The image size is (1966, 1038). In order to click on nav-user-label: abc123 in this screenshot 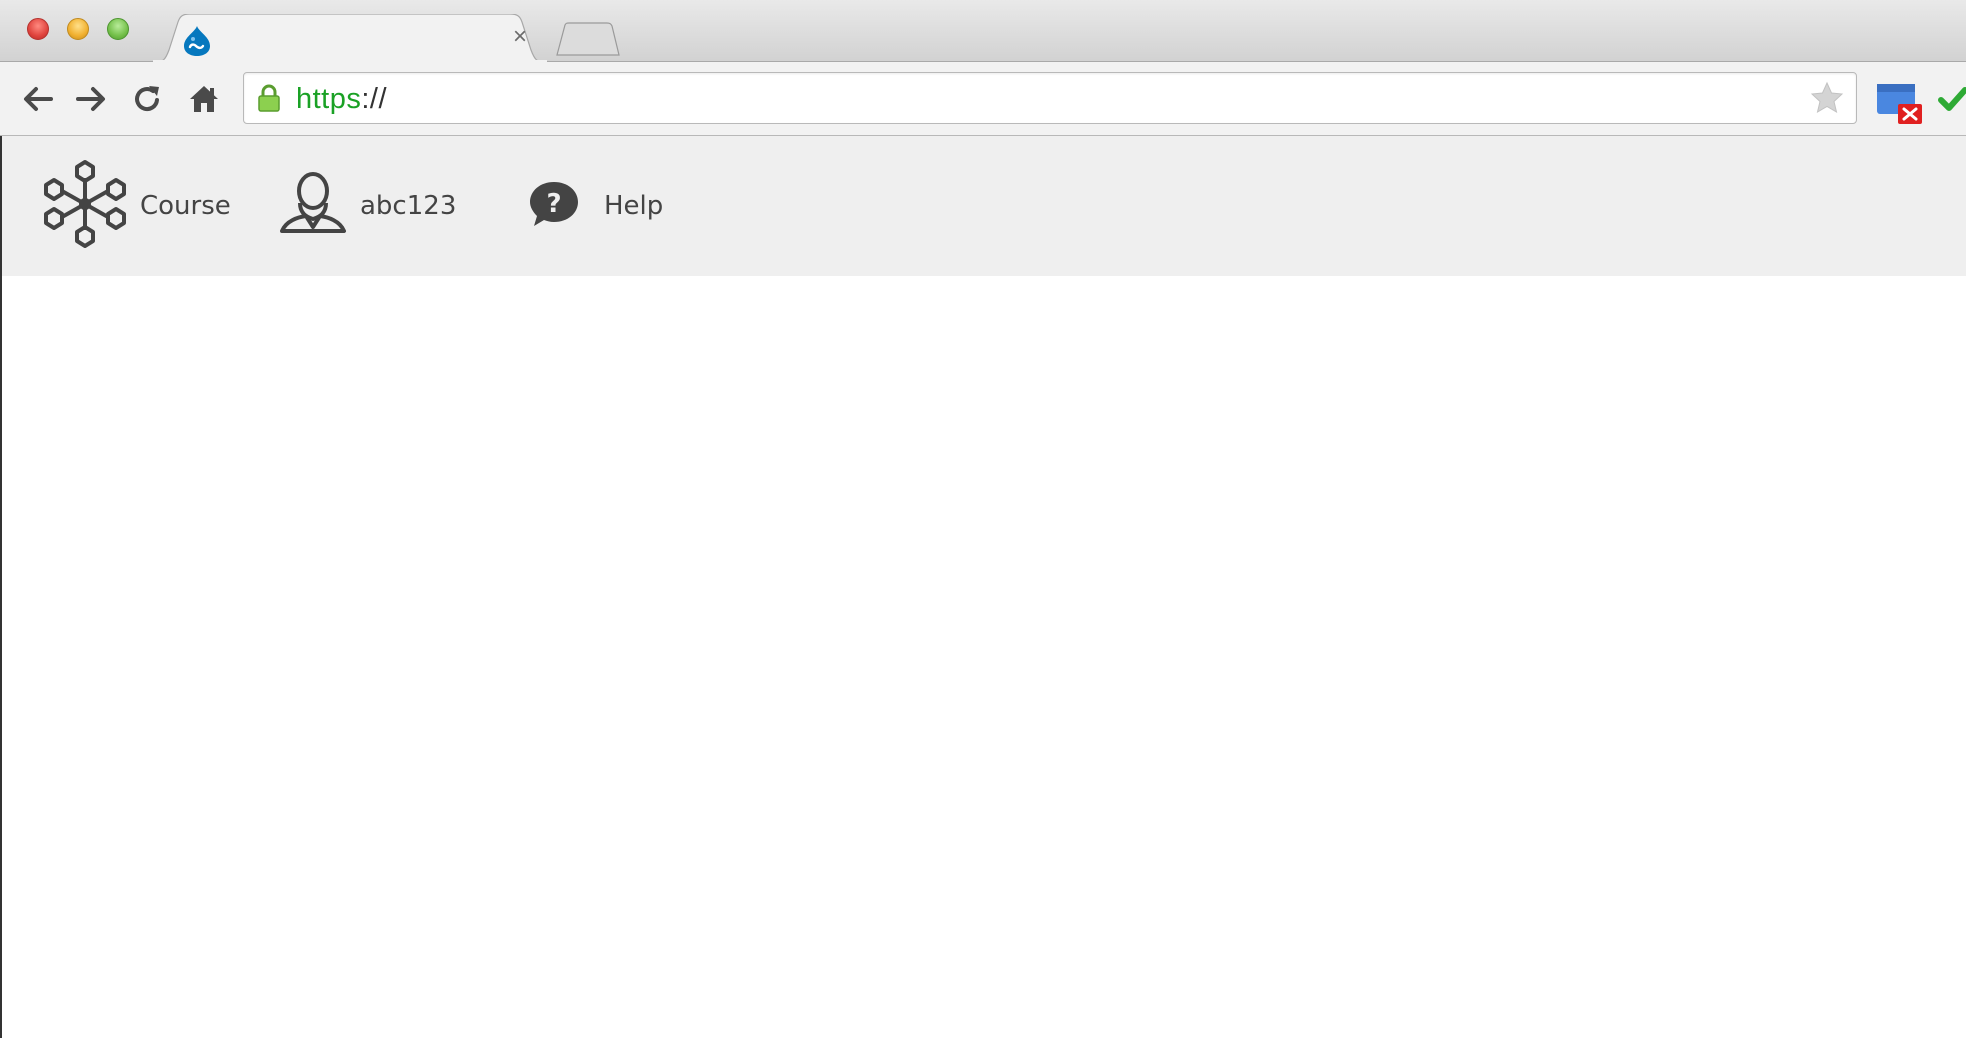, I will do `click(408, 206)`.